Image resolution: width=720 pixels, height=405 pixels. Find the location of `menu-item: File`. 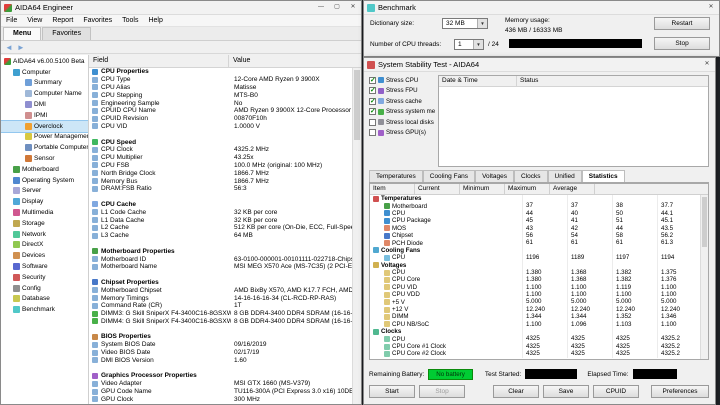

menu-item: File is located at coordinates (11, 21).